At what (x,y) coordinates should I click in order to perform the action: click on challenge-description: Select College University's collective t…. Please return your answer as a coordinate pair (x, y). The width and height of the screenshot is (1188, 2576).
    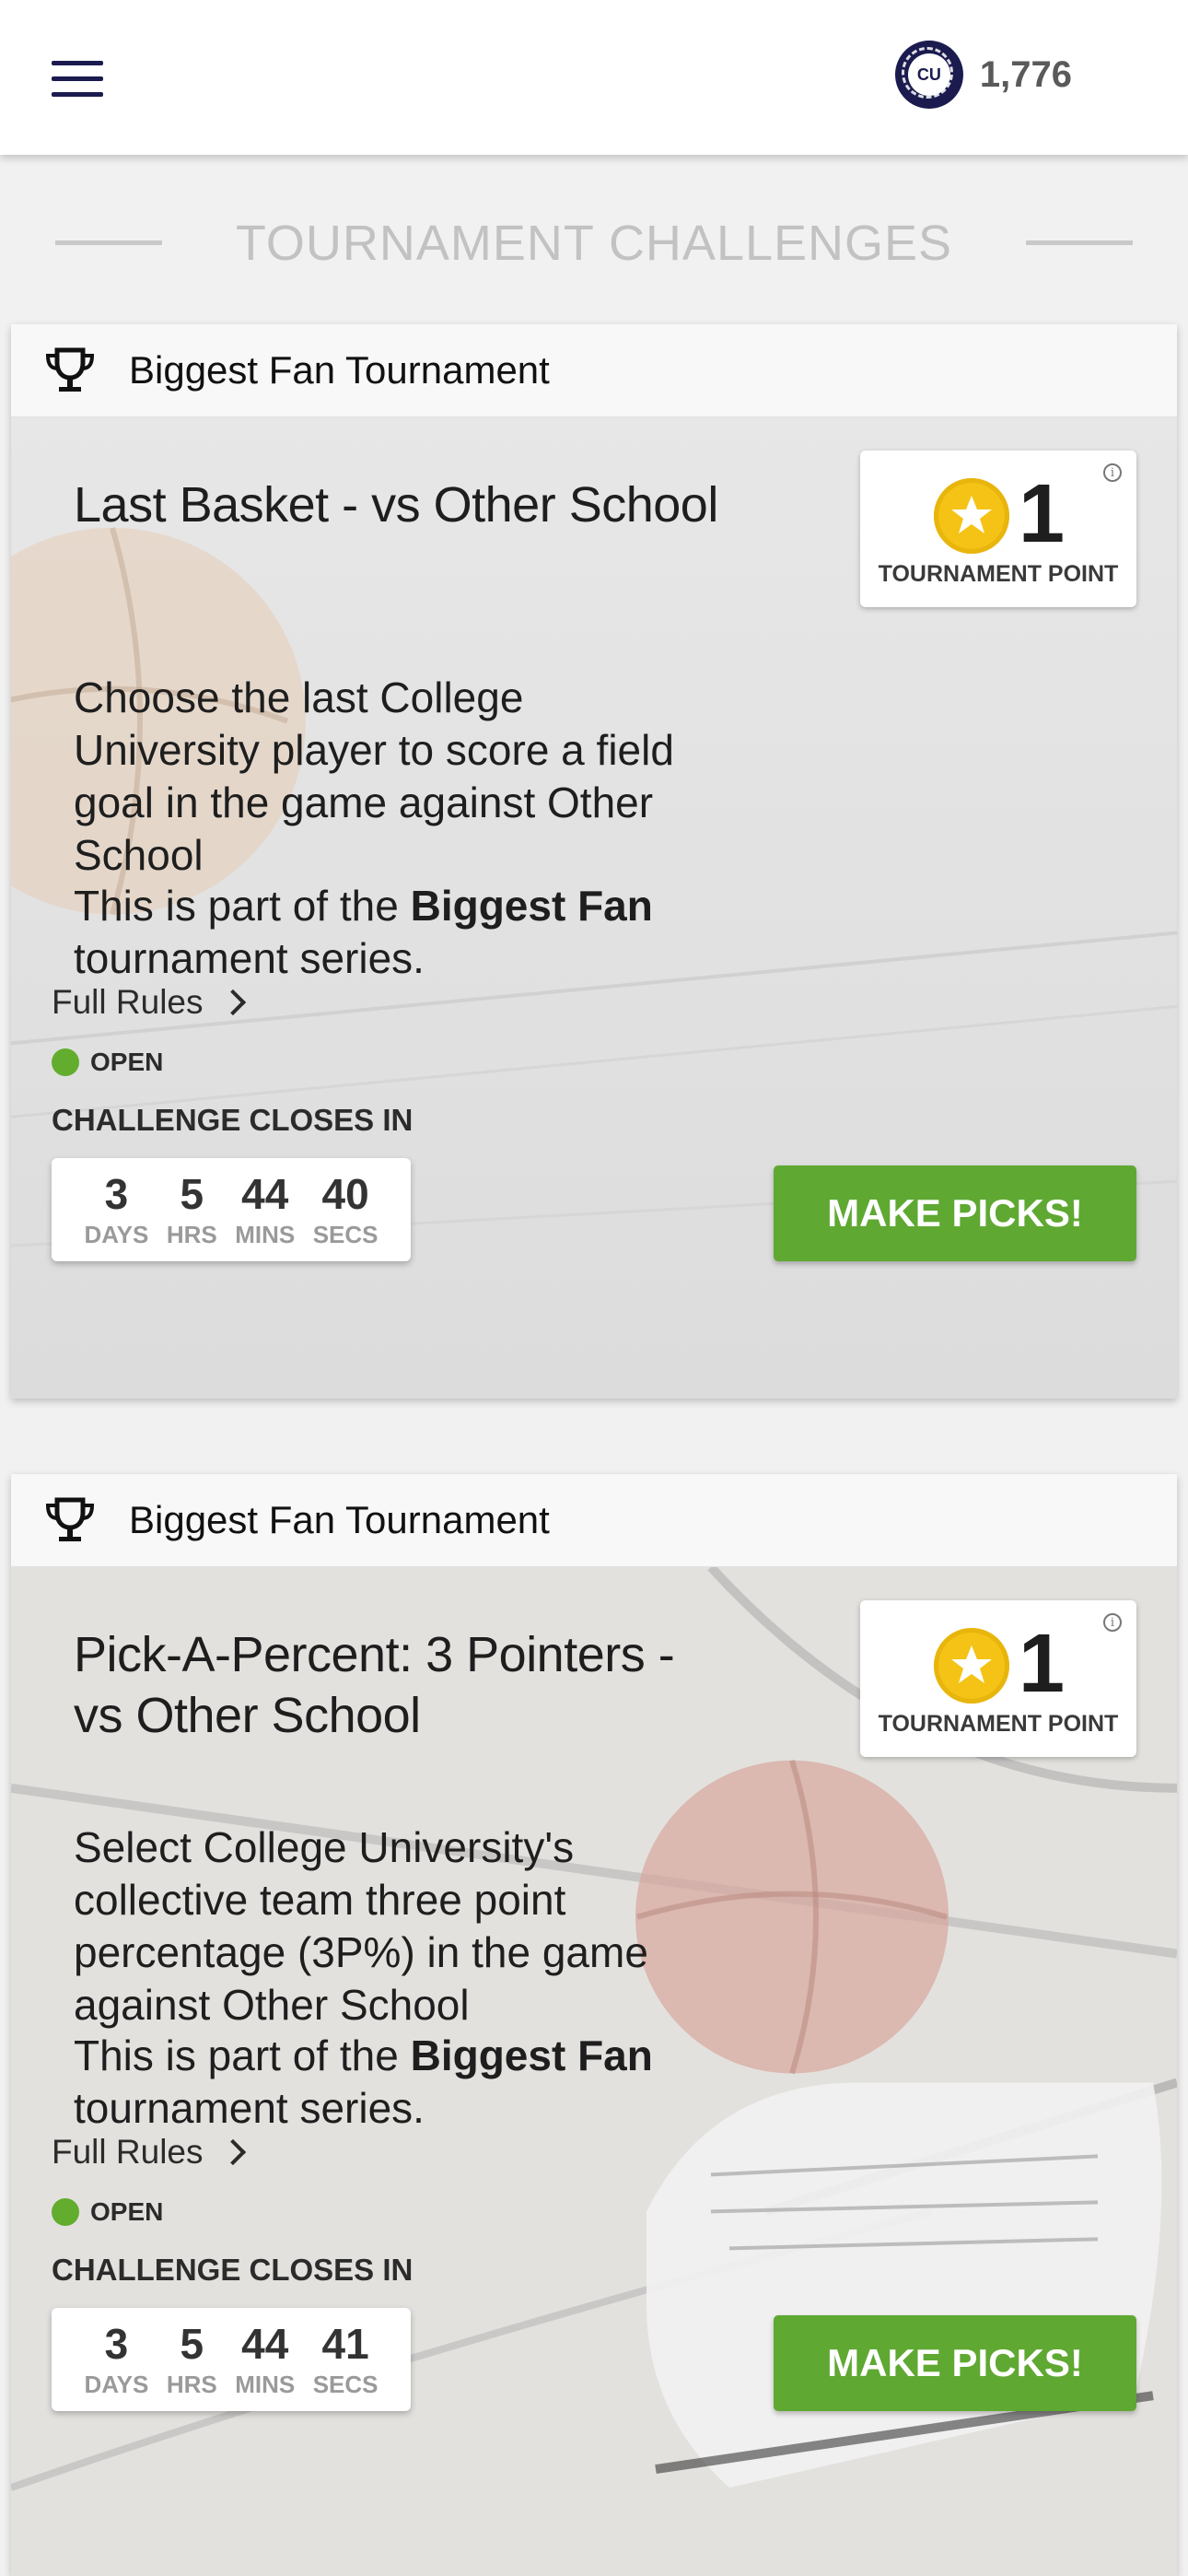
    Looking at the image, I should click on (361, 1926).